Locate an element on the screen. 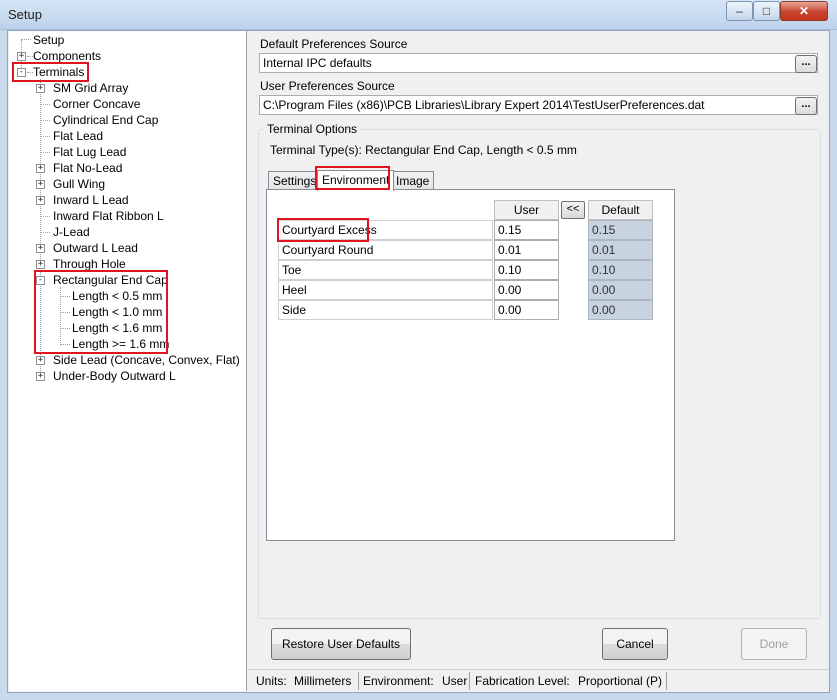 The width and height of the screenshot is (837, 700). tree-item-inward-l-lead: + Inward L Lead is located at coordinates (124, 200).